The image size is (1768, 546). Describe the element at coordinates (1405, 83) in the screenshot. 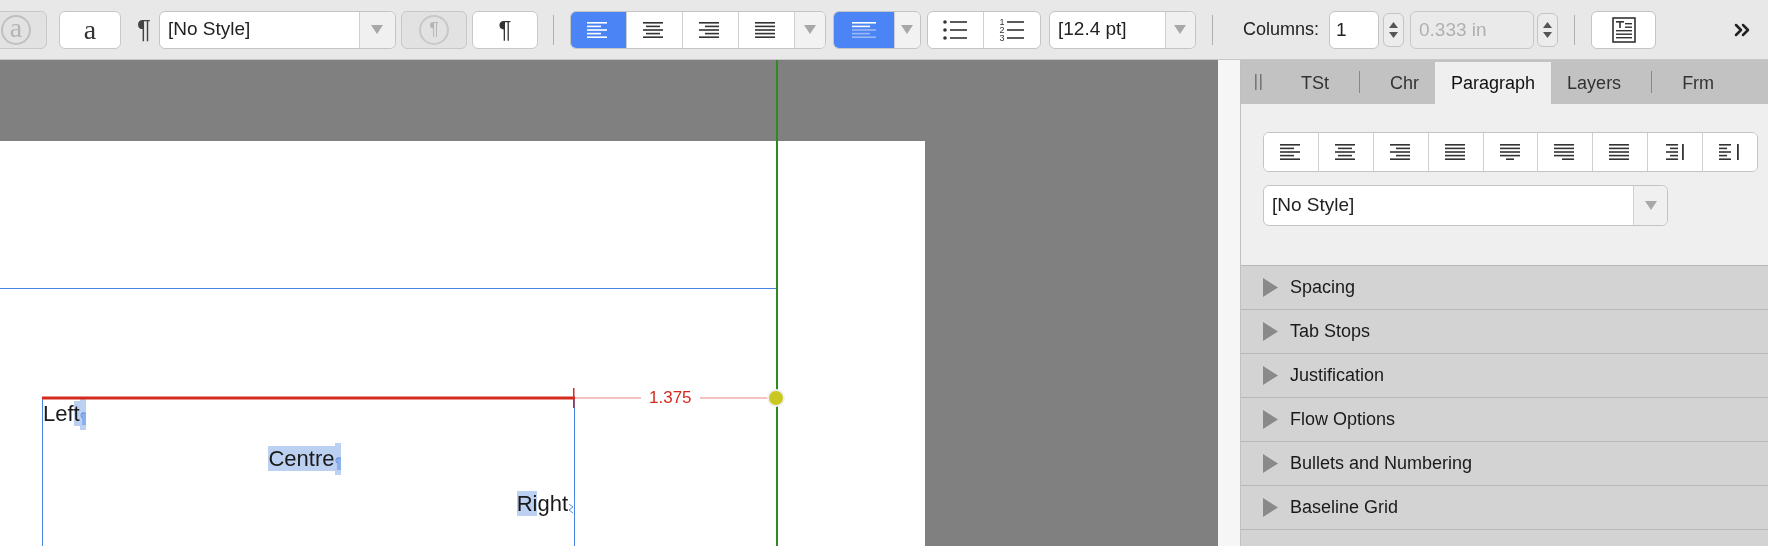

I see `panel-tab: Chr` at that location.